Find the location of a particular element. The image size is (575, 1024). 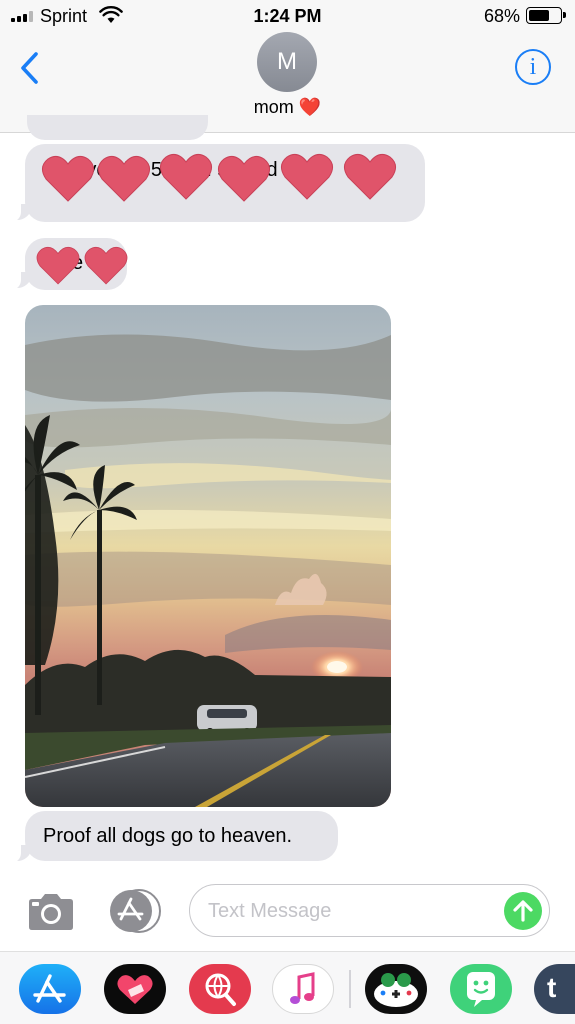

globe-search-icon is located at coordinates (220, 989).